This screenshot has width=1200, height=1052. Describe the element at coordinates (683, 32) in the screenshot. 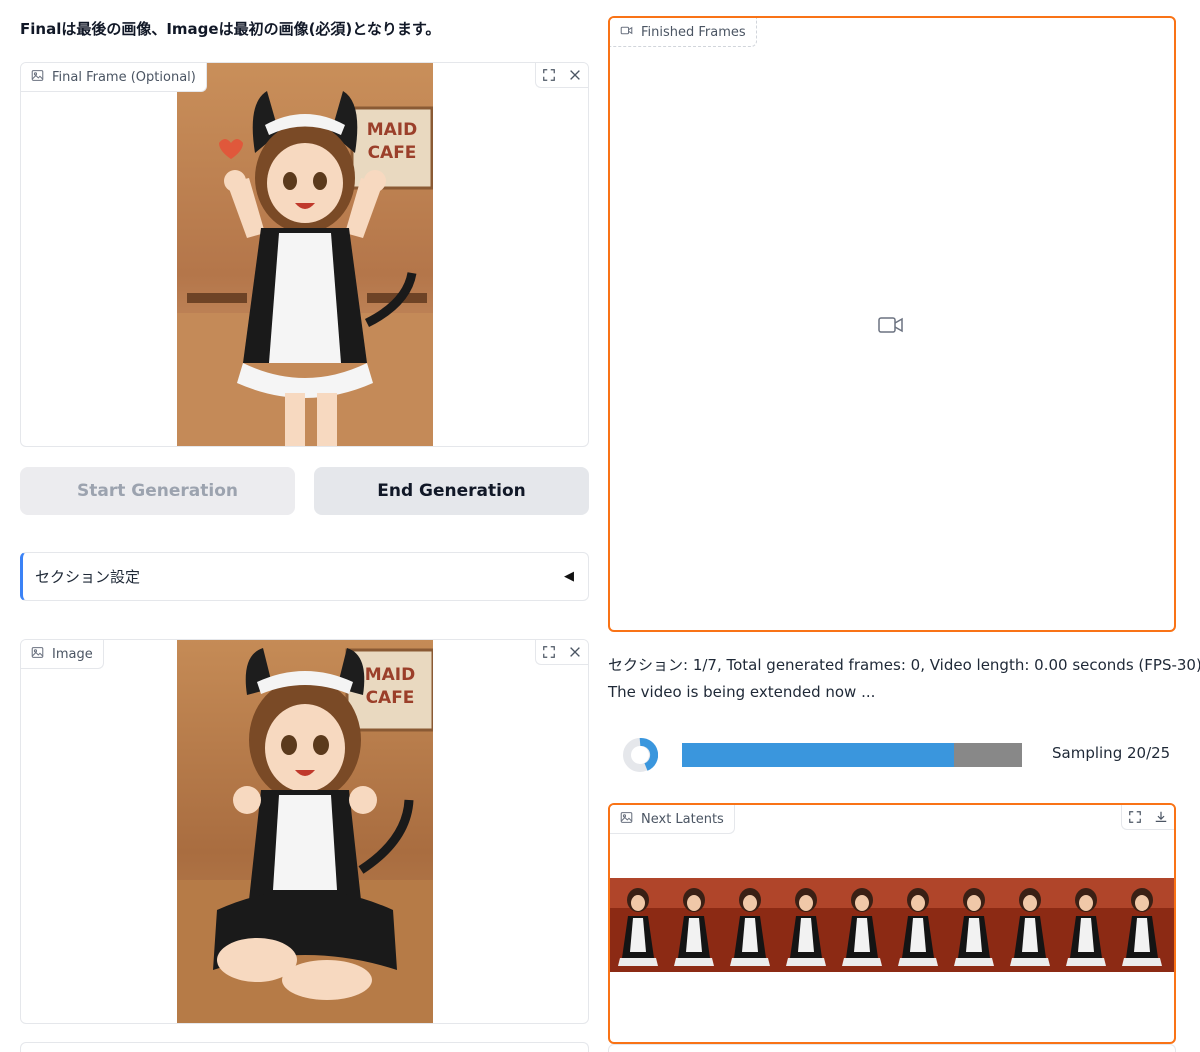

I see `finished-frames-label: Finished Frames` at that location.